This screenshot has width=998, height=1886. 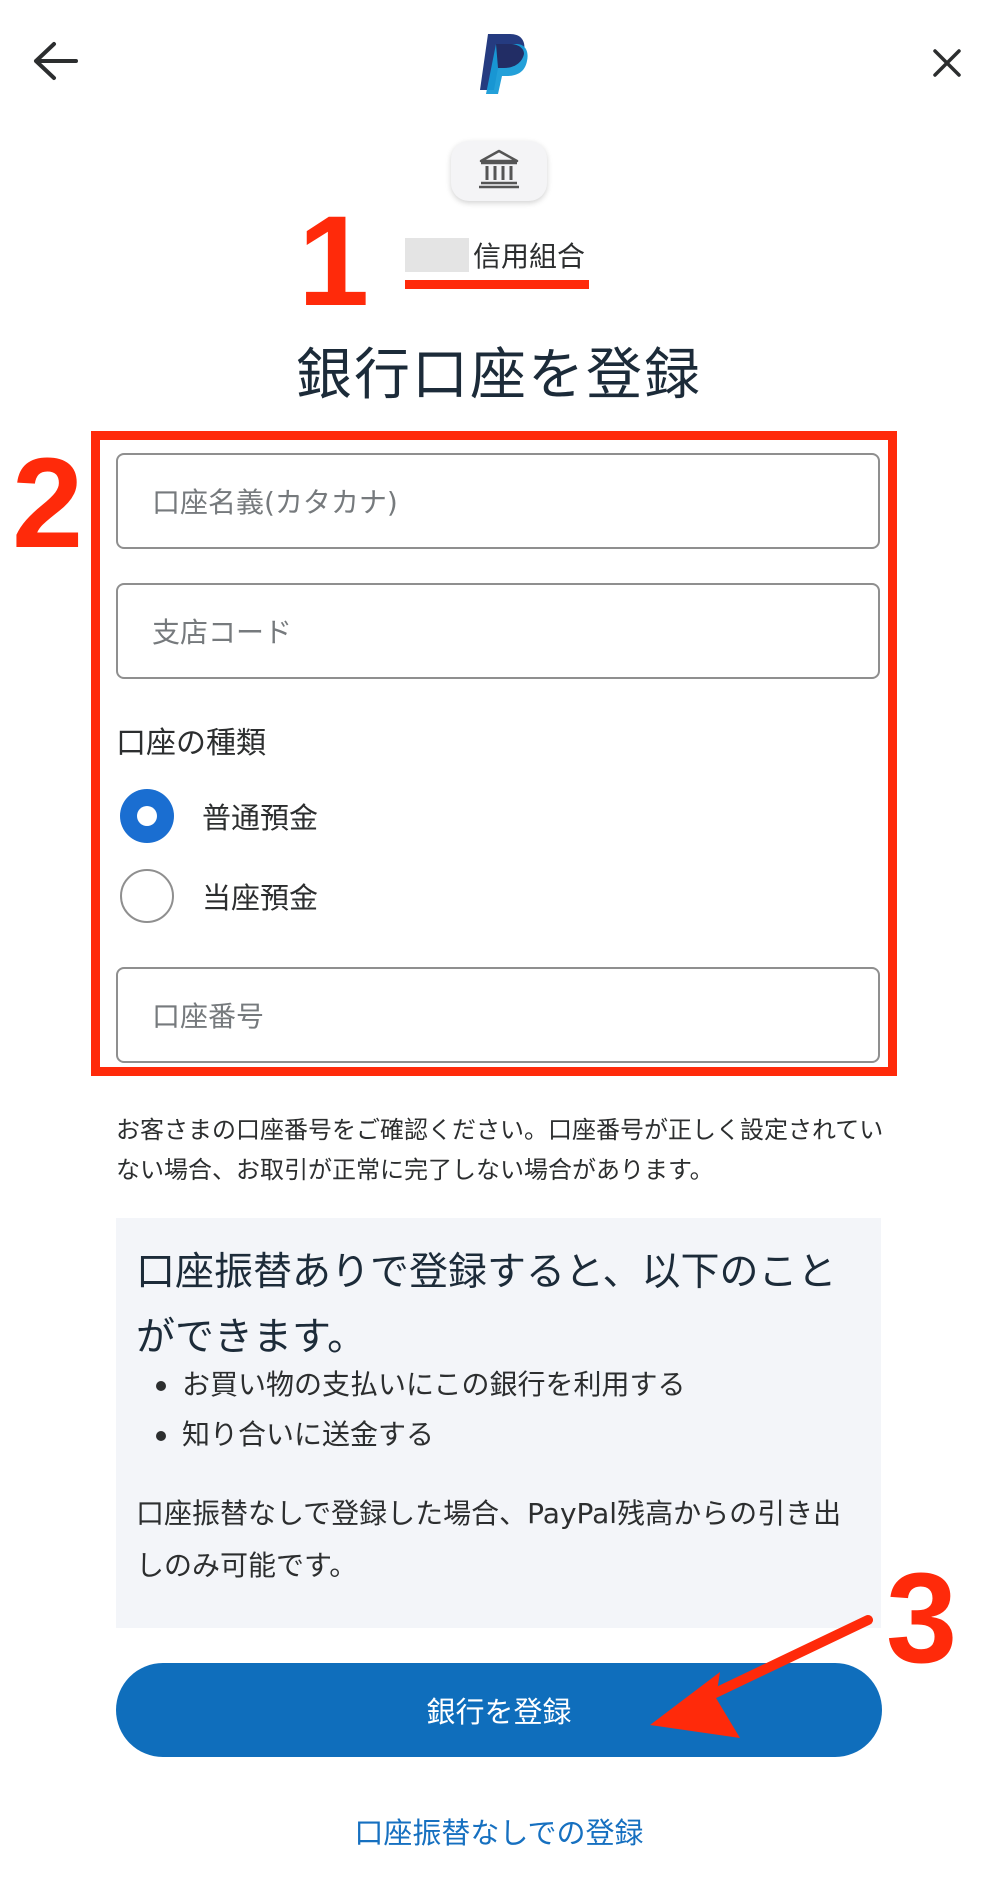 I want to click on account-type-label: 口座の種類, so click(x=191, y=743).